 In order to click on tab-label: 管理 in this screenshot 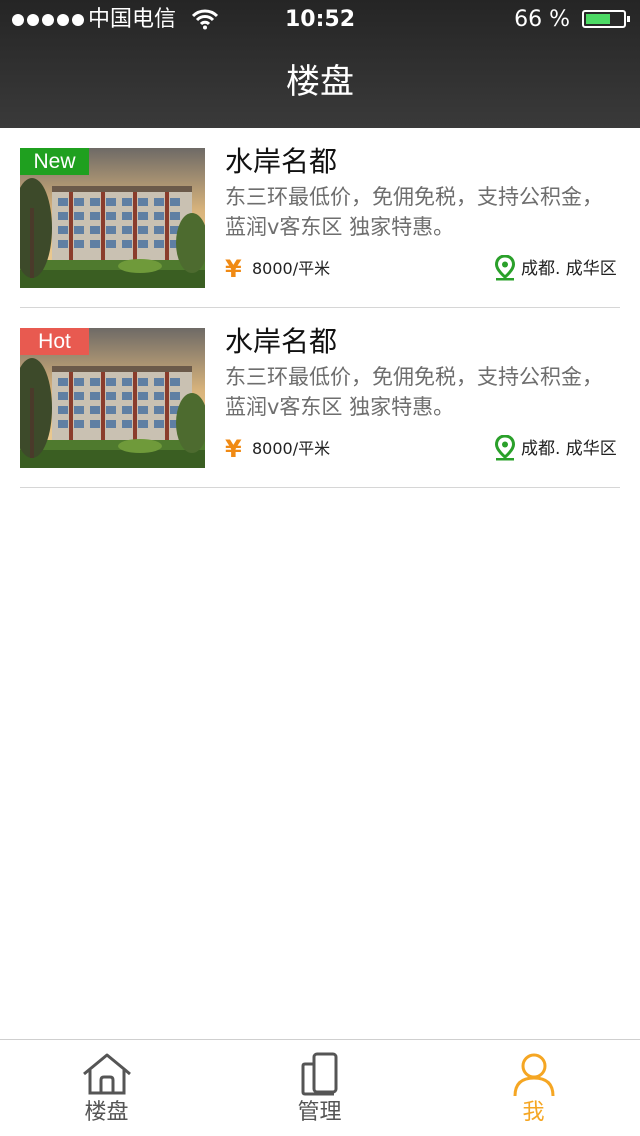, I will do `click(319, 1112)`.